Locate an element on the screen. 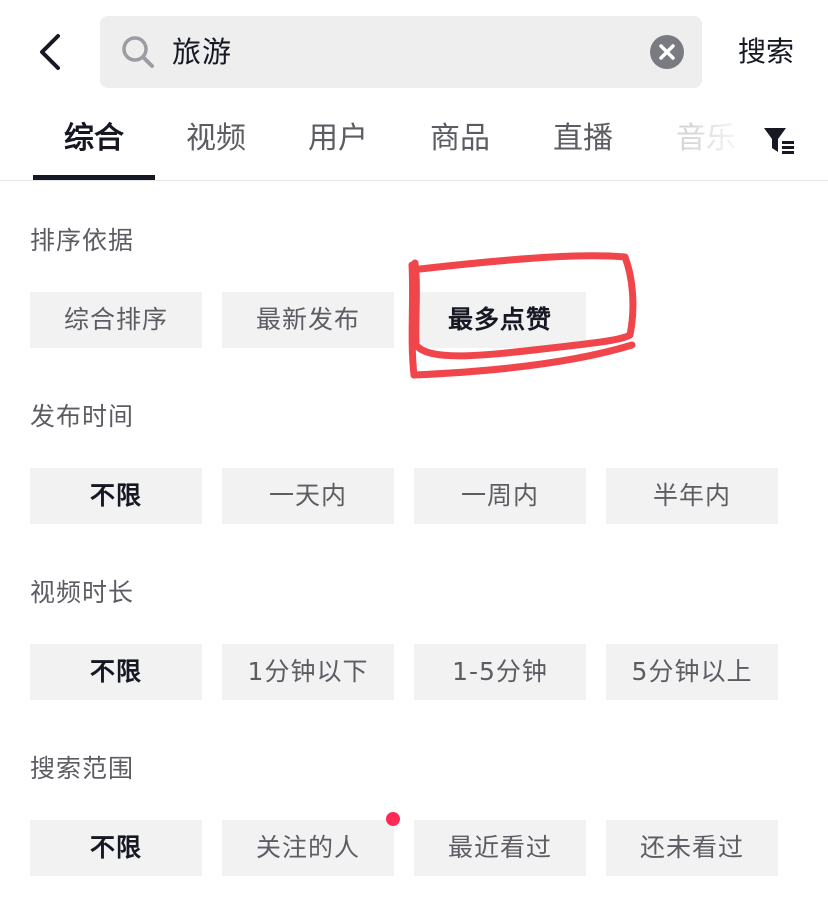 The height and width of the screenshot is (916, 828). chip-scope-recently-viewed: 最近看过 is located at coordinates (500, 848).